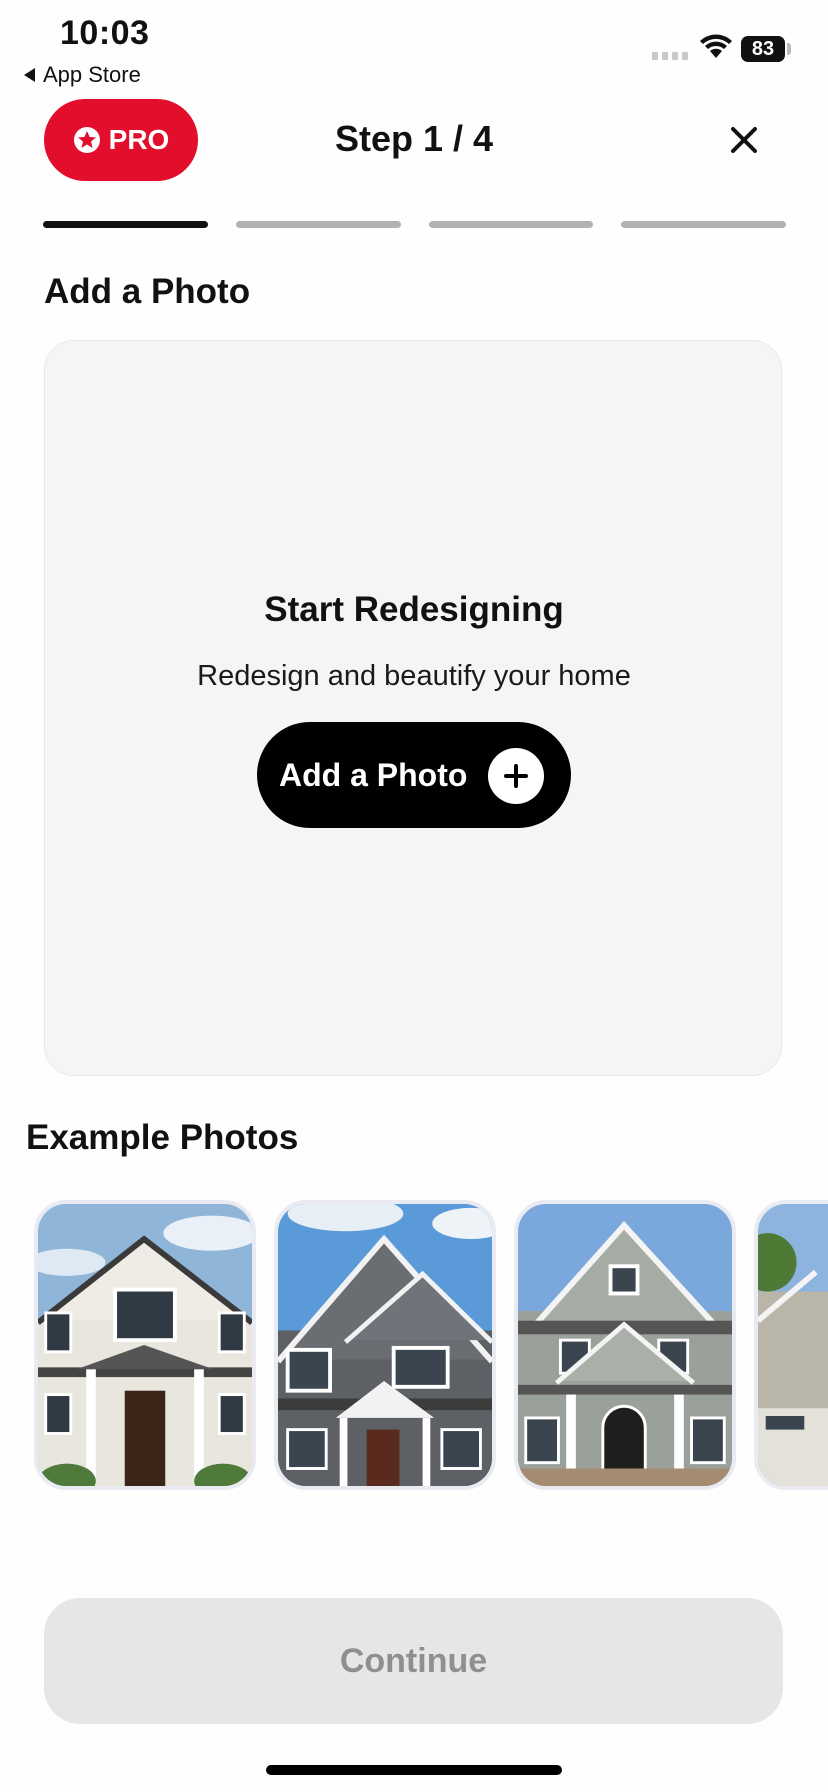 This screenshot has width=828, height=1792. I want to click on back-arrow-icon, so click(29, 75).